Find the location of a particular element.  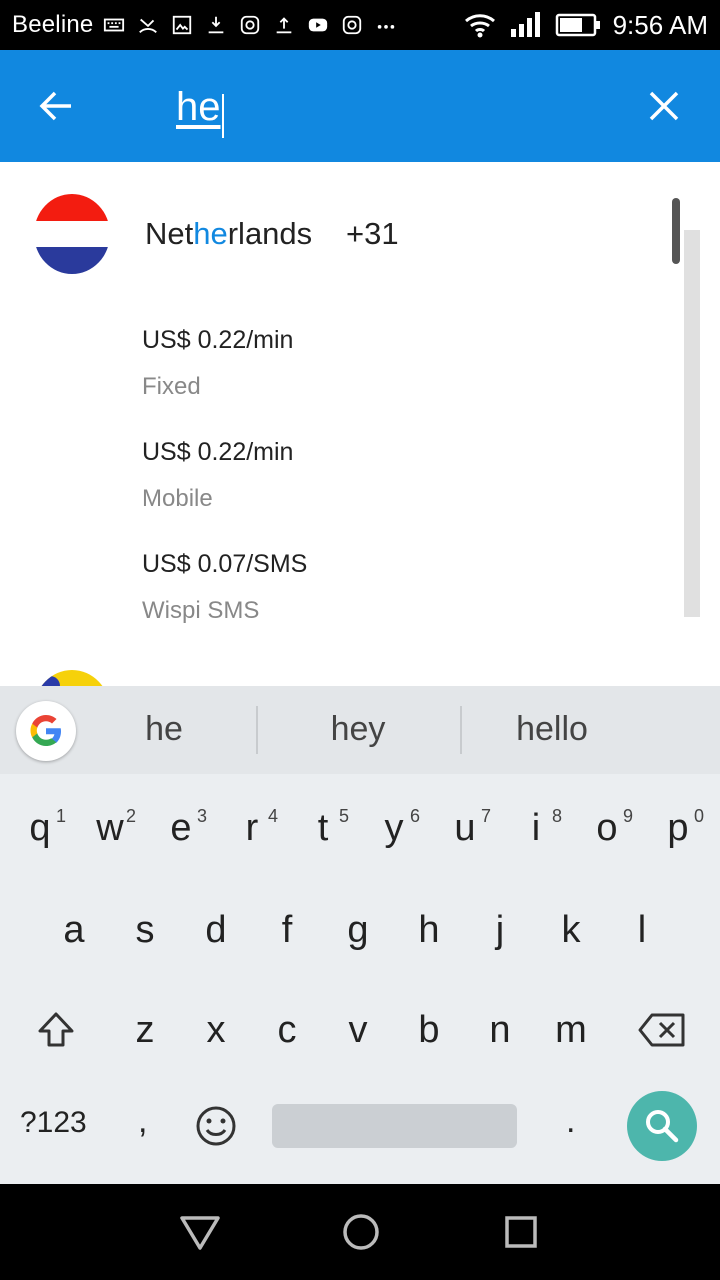

status-bar: Beeline 9:56 AM is located at coordinates (360, 25).